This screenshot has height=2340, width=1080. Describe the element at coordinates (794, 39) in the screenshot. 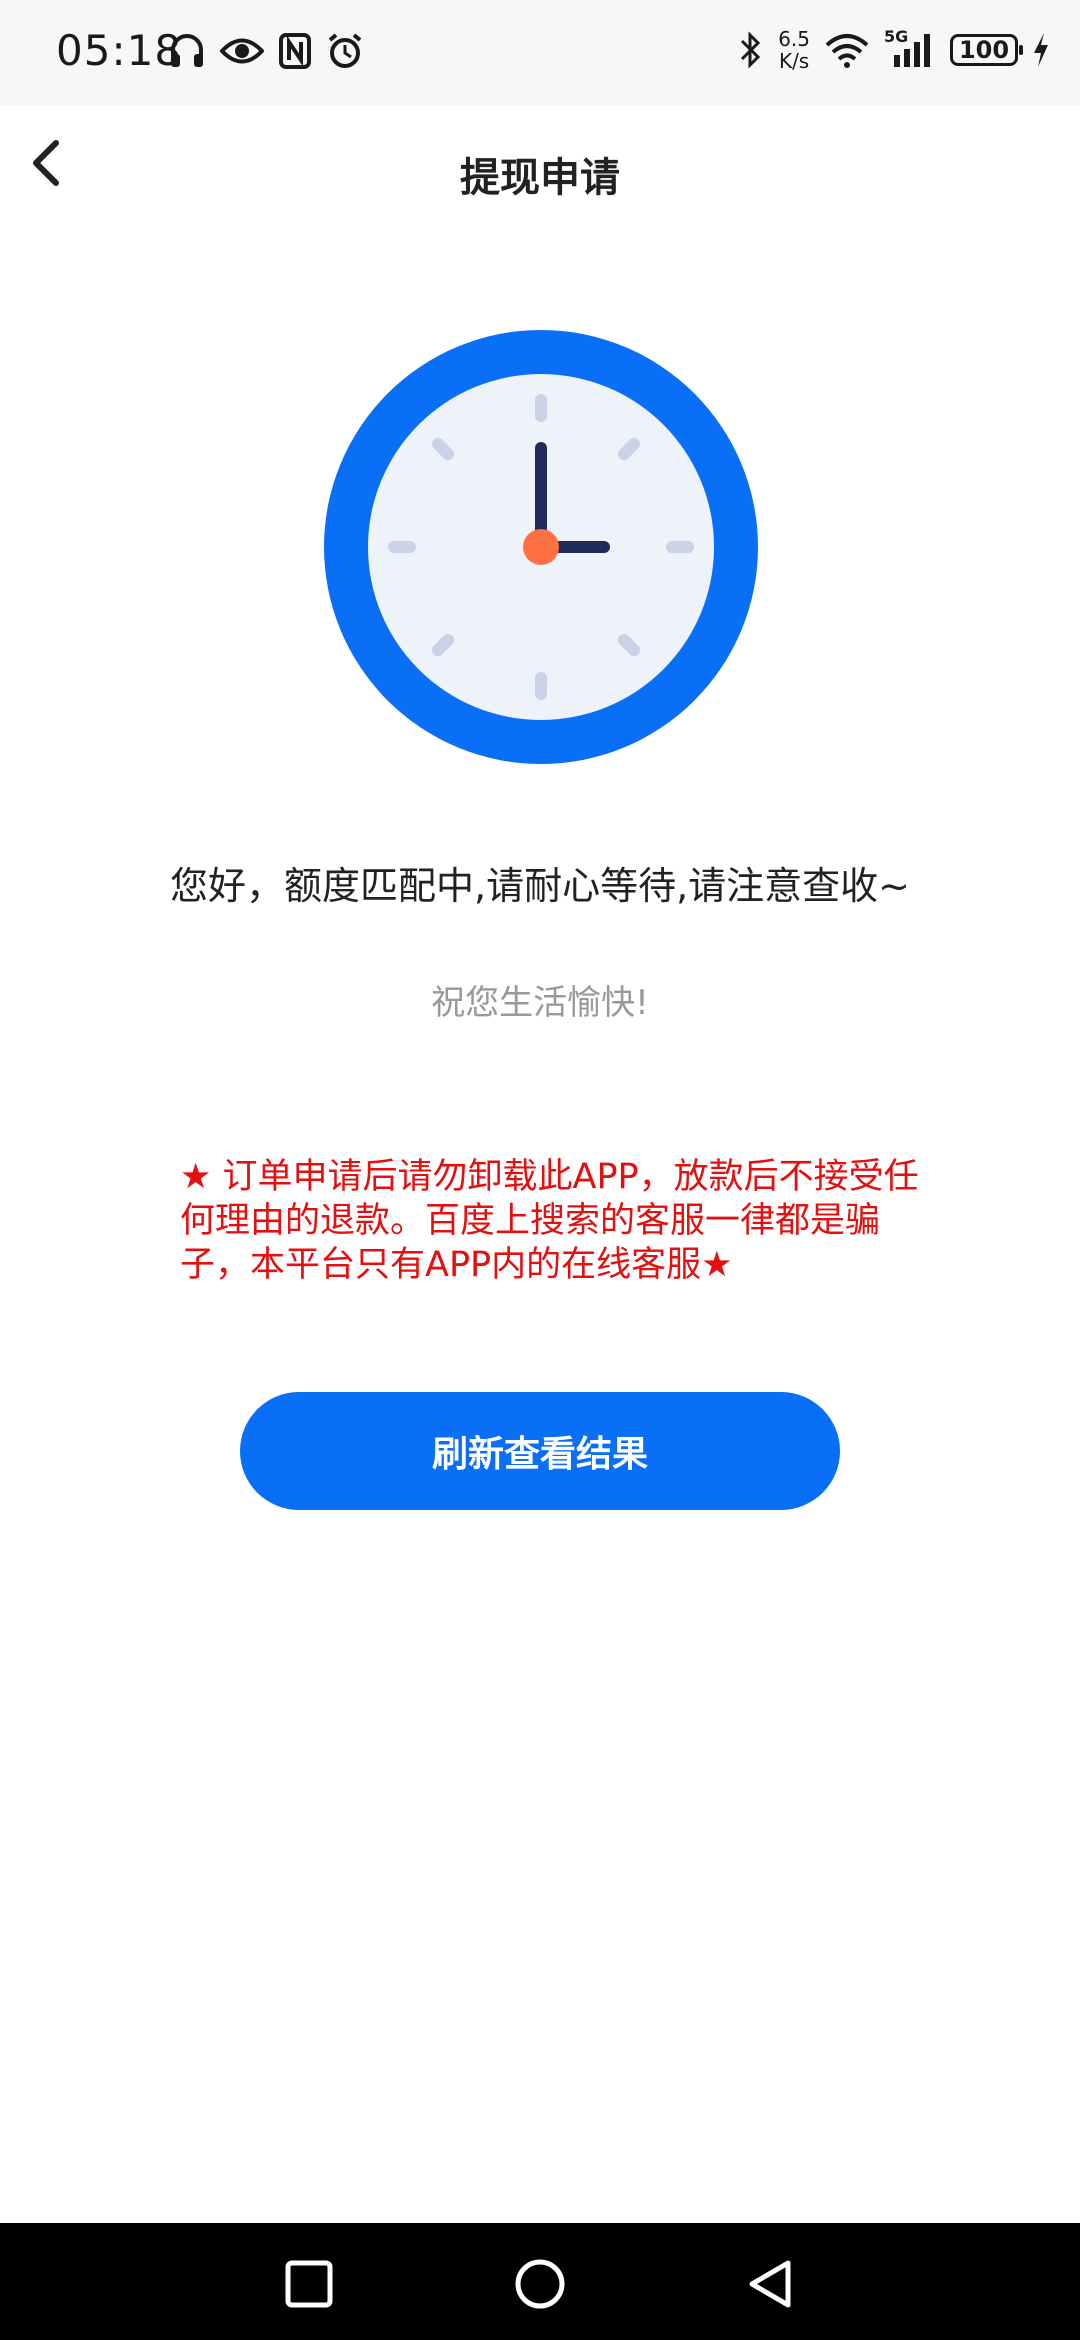

I see `network-speed-value: 6.5` at that location.